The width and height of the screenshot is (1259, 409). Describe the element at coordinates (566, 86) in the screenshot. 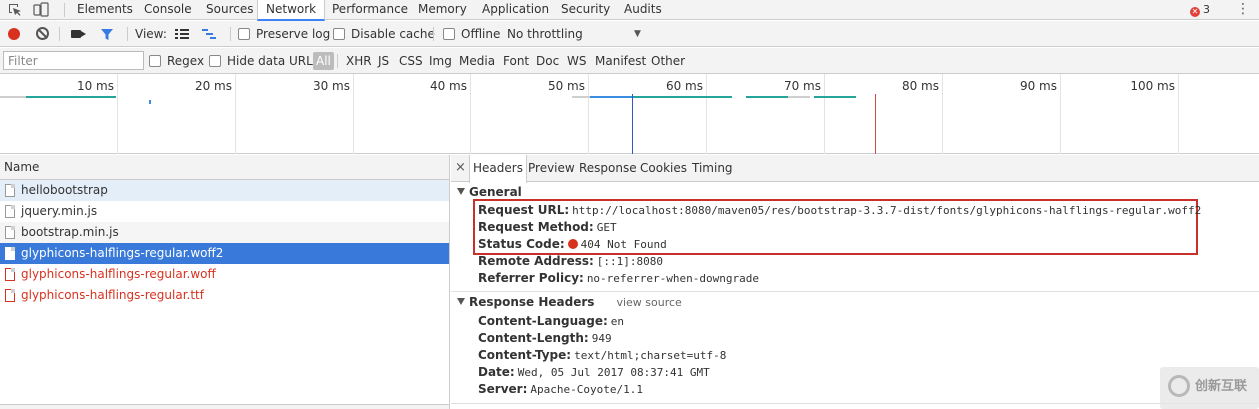

I see `tick-label: 50 ms` at that location.